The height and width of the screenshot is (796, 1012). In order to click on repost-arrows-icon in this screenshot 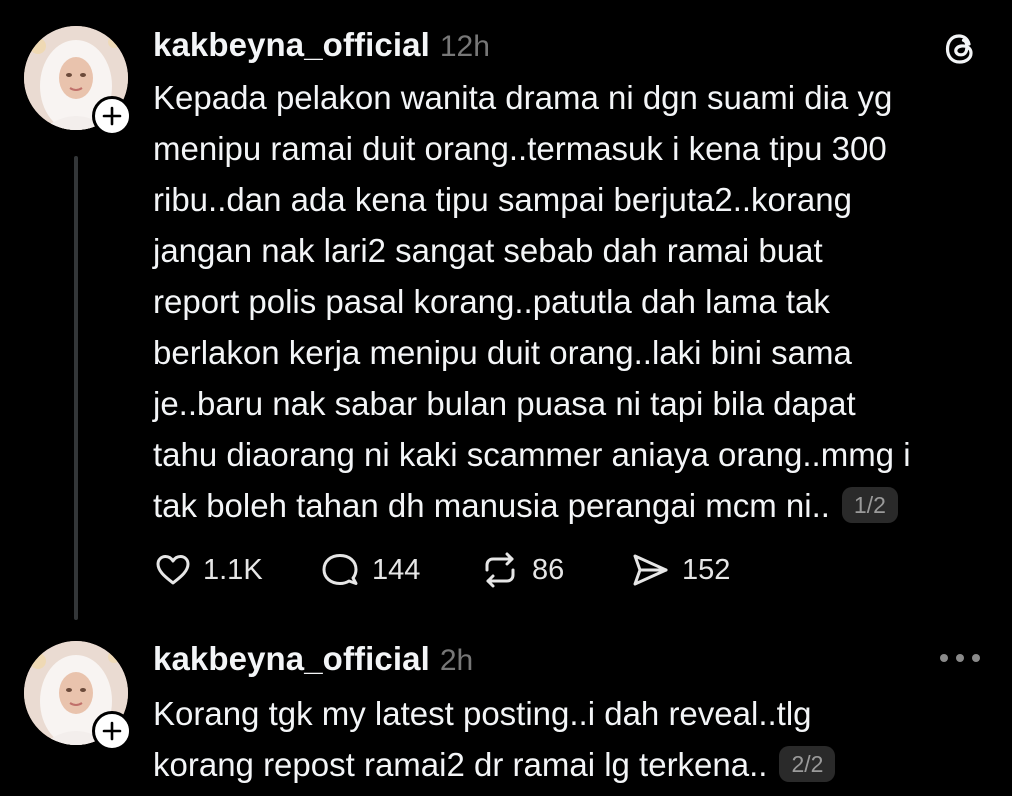, I will do `click(500, 570)`.